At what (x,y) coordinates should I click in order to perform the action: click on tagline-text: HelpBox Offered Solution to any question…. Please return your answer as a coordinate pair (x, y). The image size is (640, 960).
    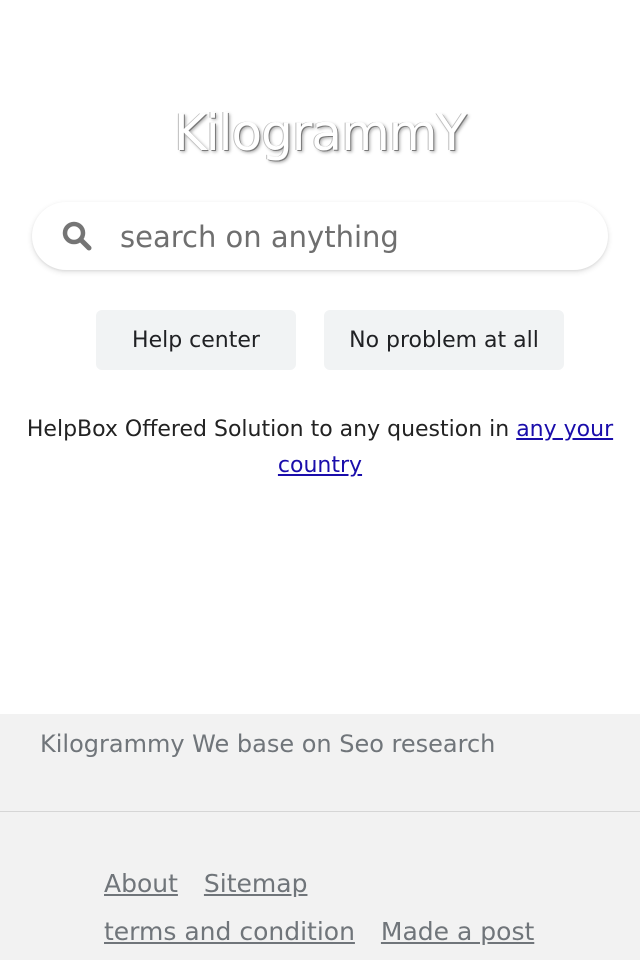
    Looking at the image, I should click on (271, 429).